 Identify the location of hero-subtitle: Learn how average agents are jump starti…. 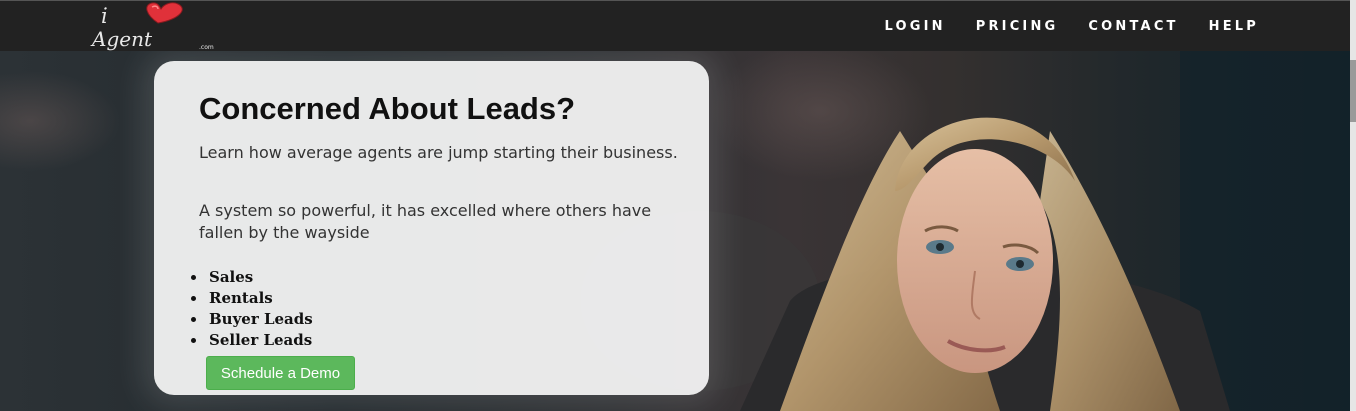
(438, 152).